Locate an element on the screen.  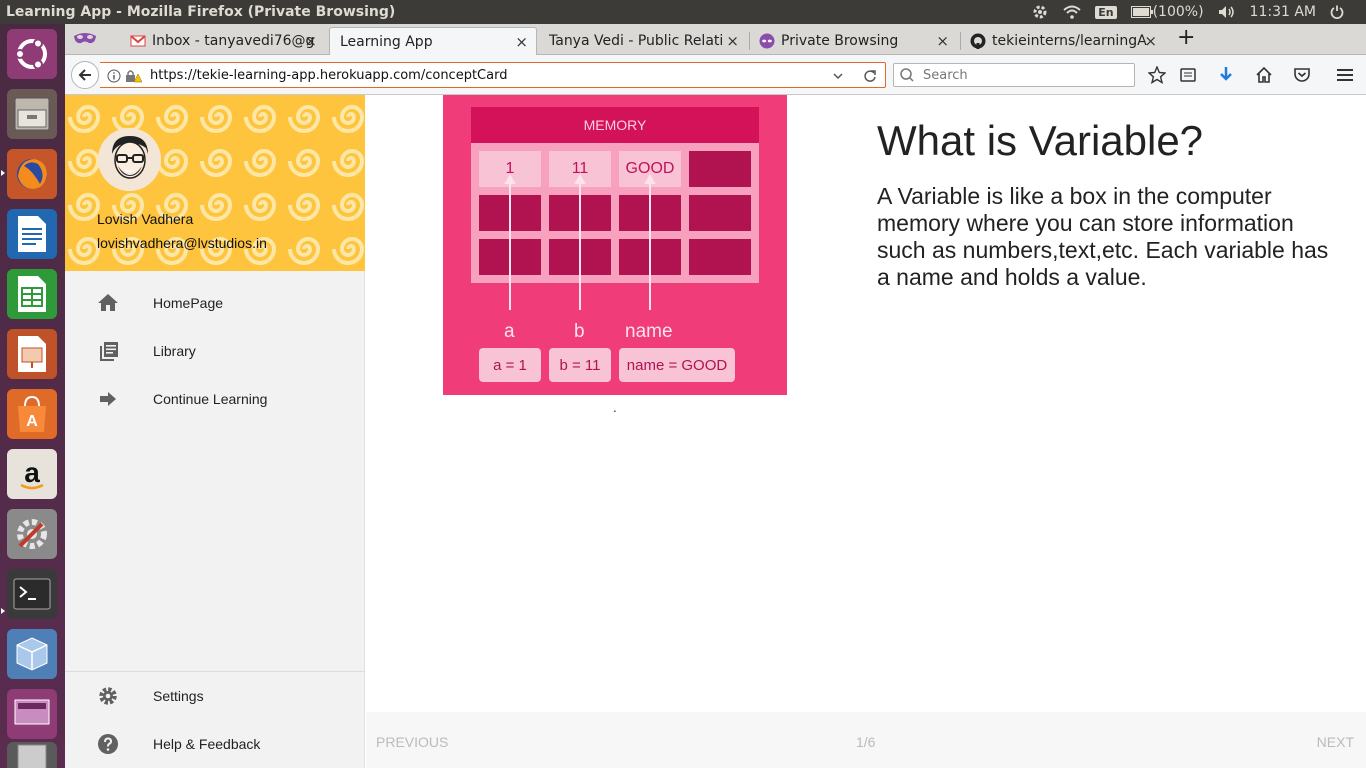
tab-tanya-vedi: Tanya Vedi - Public Relatio × is located at coordinates (643, 41).